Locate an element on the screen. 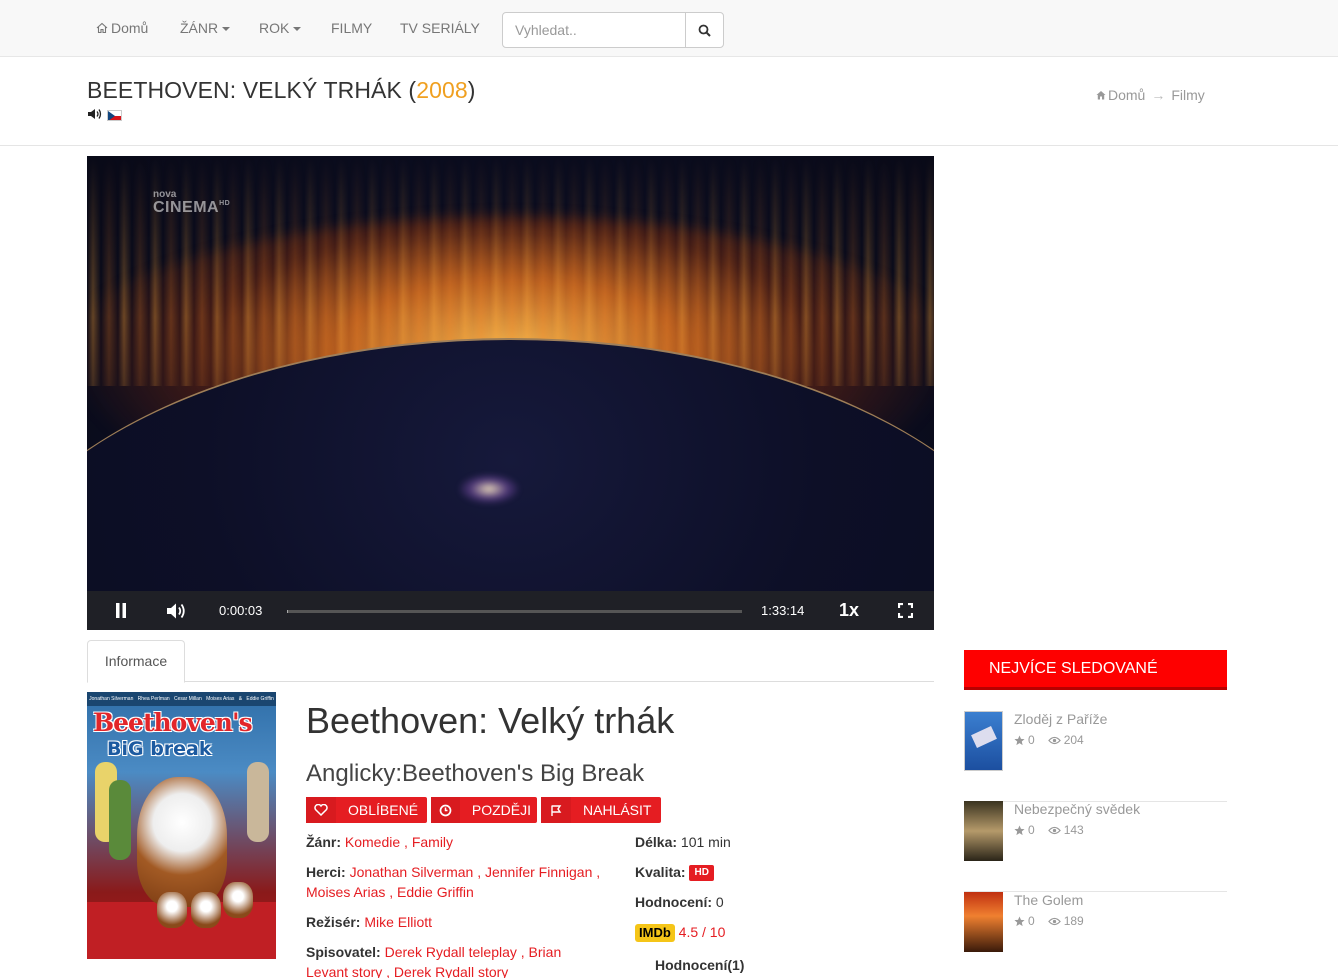 The image size is (1338, 978). volume-icon is located at coordinates (176, 611).